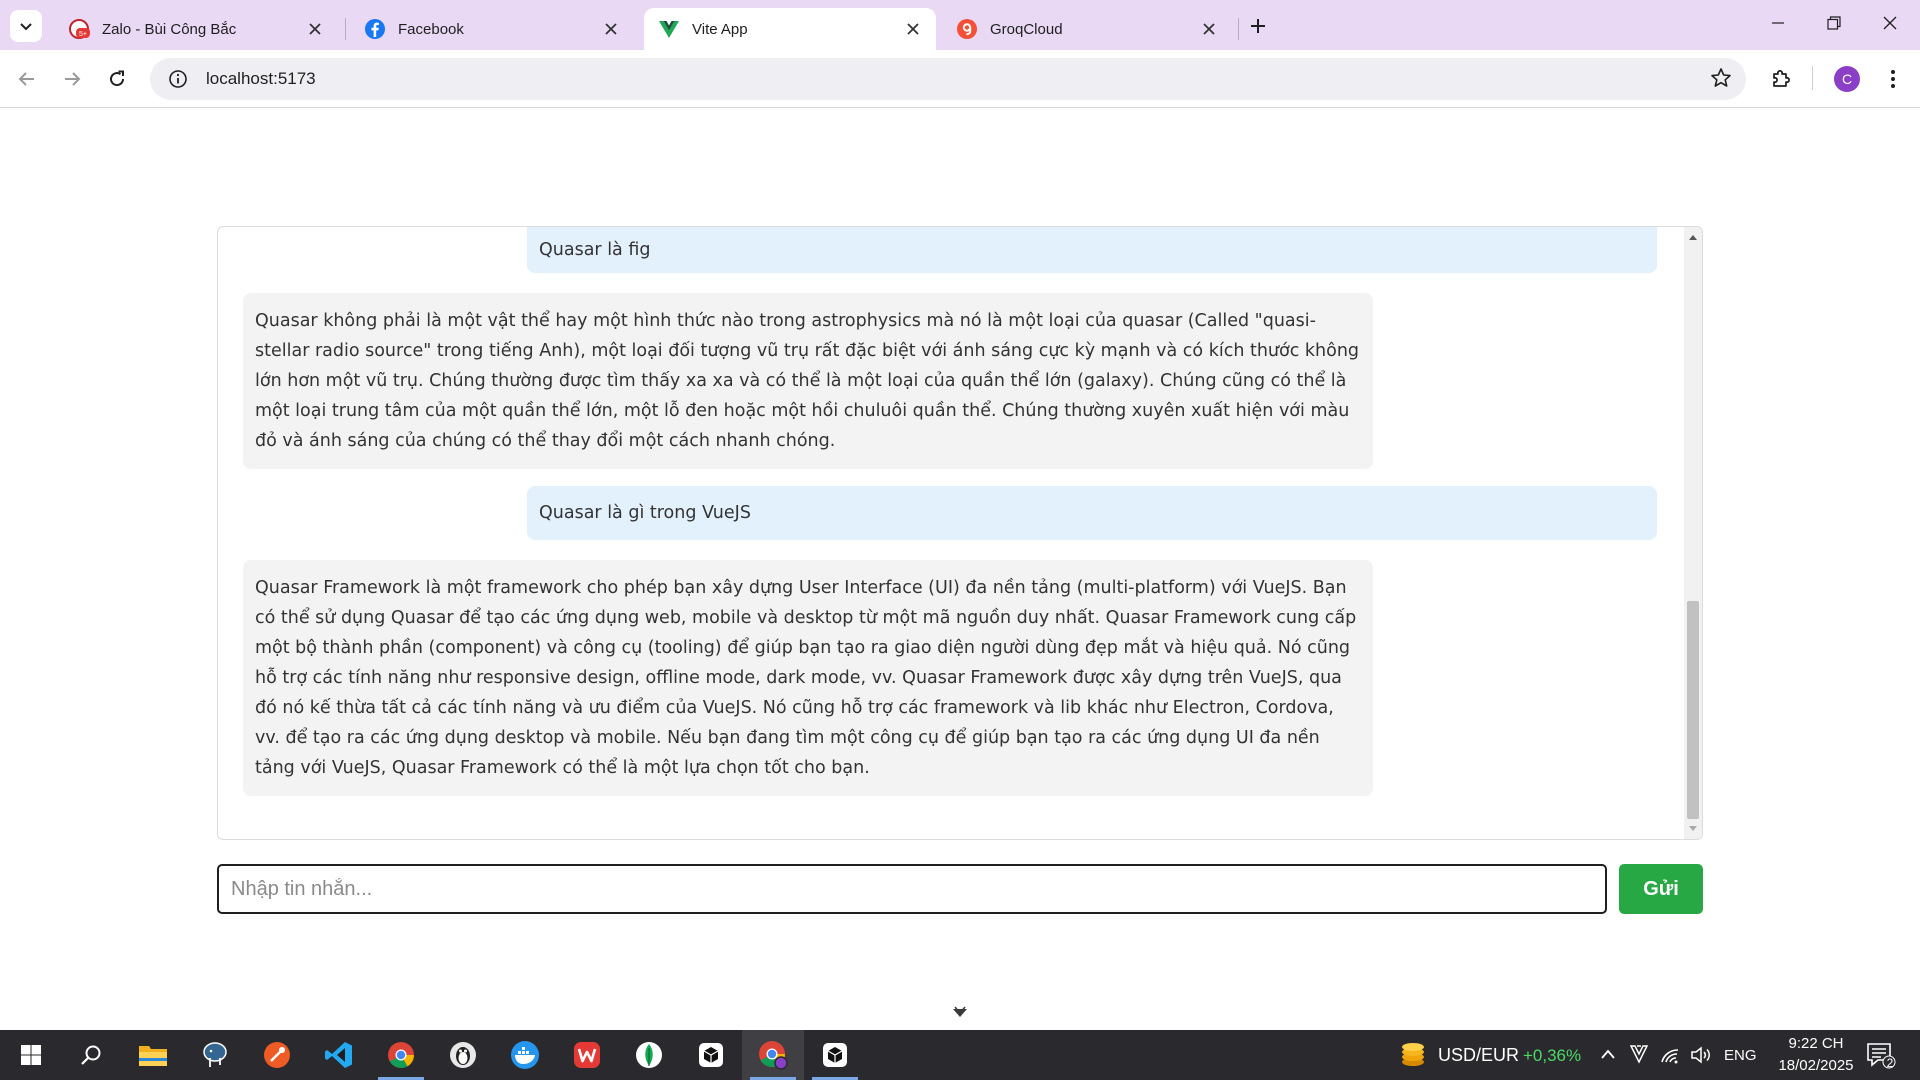  I want to click on profile-button: C, so click(1847, 79).